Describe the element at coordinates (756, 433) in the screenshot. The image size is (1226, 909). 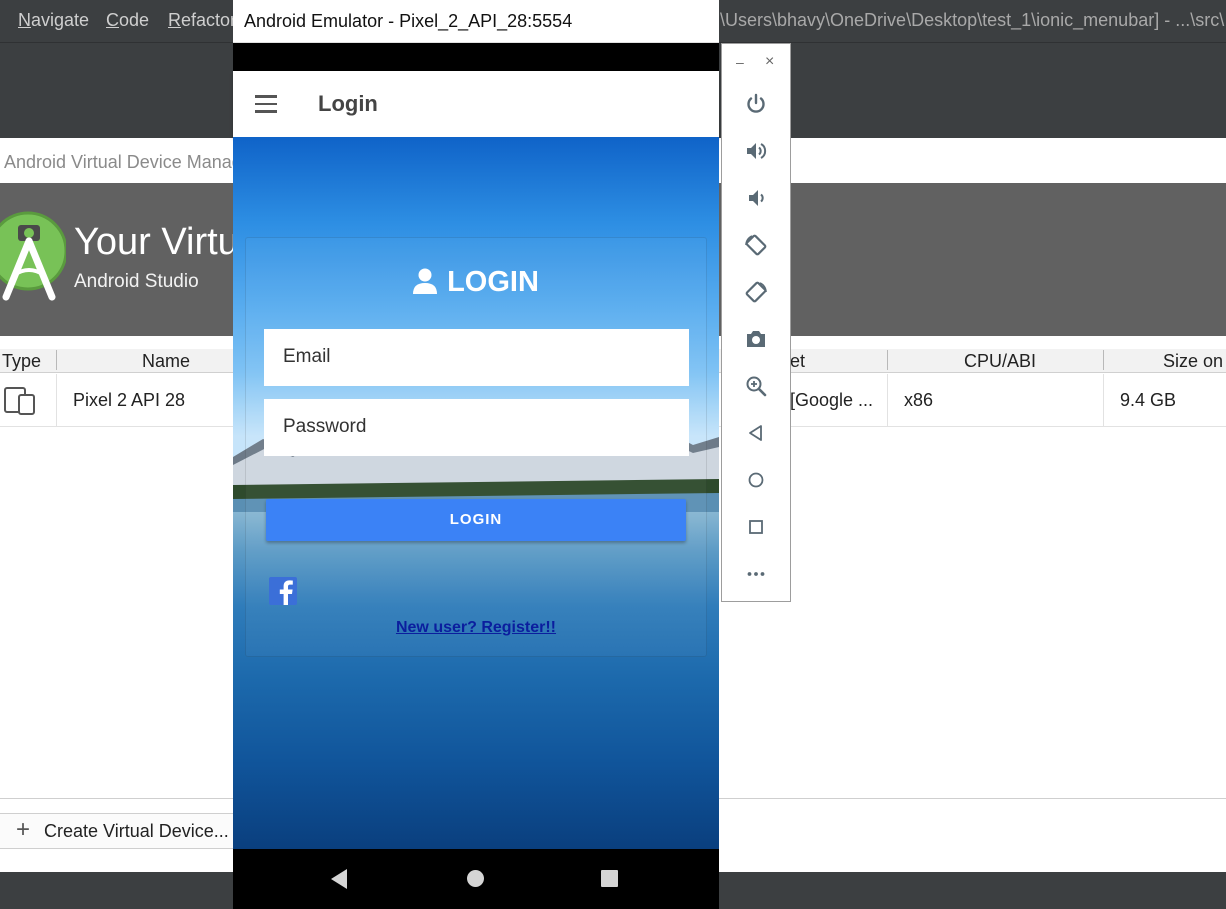
I see `back-icon` at that location.